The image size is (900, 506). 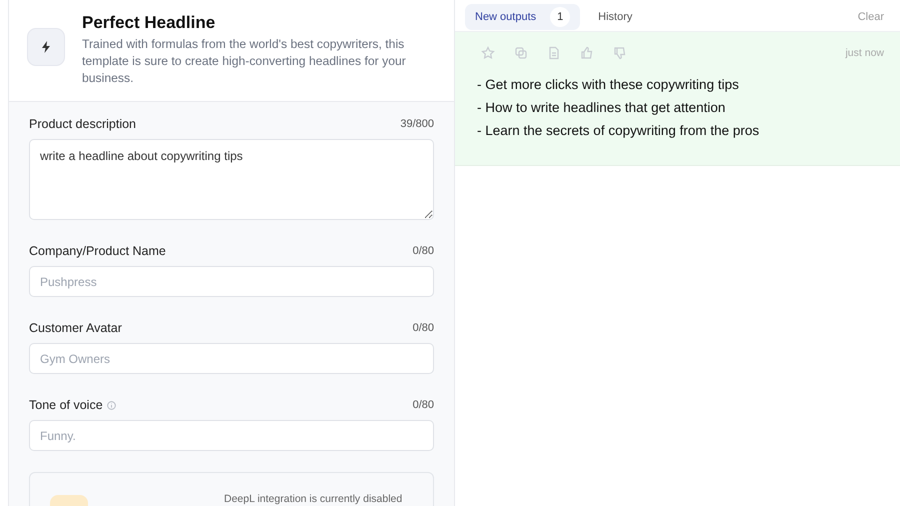 I want to click on template-description: Trained with formulas from the world's best copywriters, this template is sure to create high-converting headlines for your business., so click(x=244, y=61).